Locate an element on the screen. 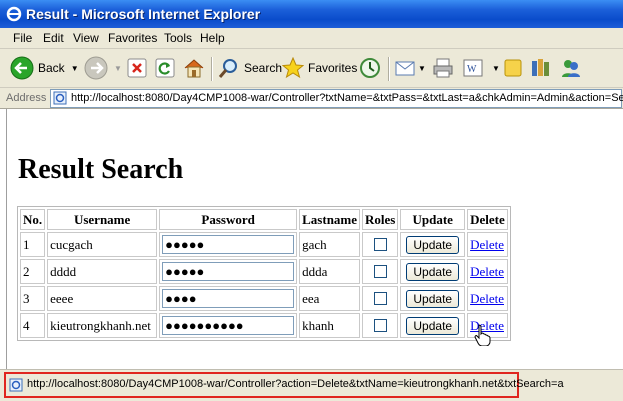 The height and width of the screenshot is (401, 623). toolbar: Back ▼ ▼ Search Favorites ▼ W ▼ is located at coordinates (311, 68).